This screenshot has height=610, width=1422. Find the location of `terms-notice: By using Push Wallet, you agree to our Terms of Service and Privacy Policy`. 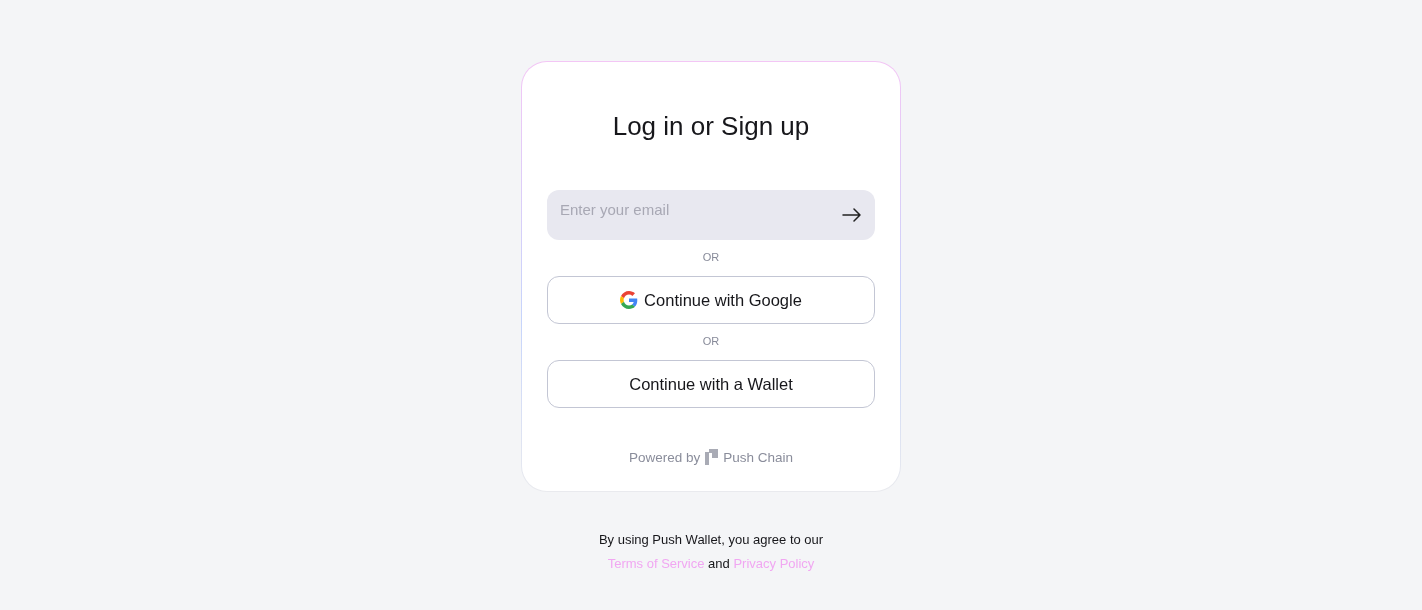

terms-notice: By using Push Wallet, you agree to our Terms of Service and Privacy Policy is located at coordinates (711, 552).